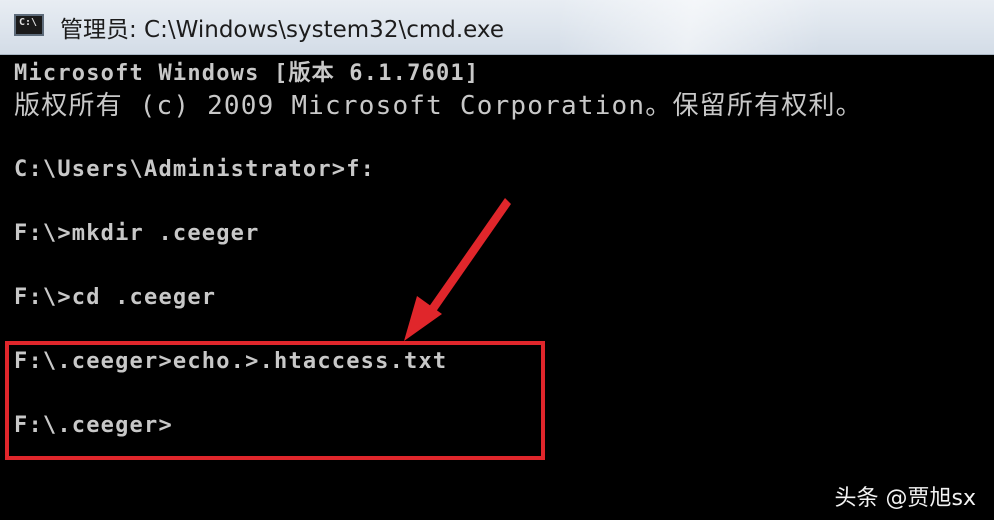 This screenshot has width=994, height=520. Describe the element at coordinates (457, 269) in the screenshot. I see `red-arrow` at that location.